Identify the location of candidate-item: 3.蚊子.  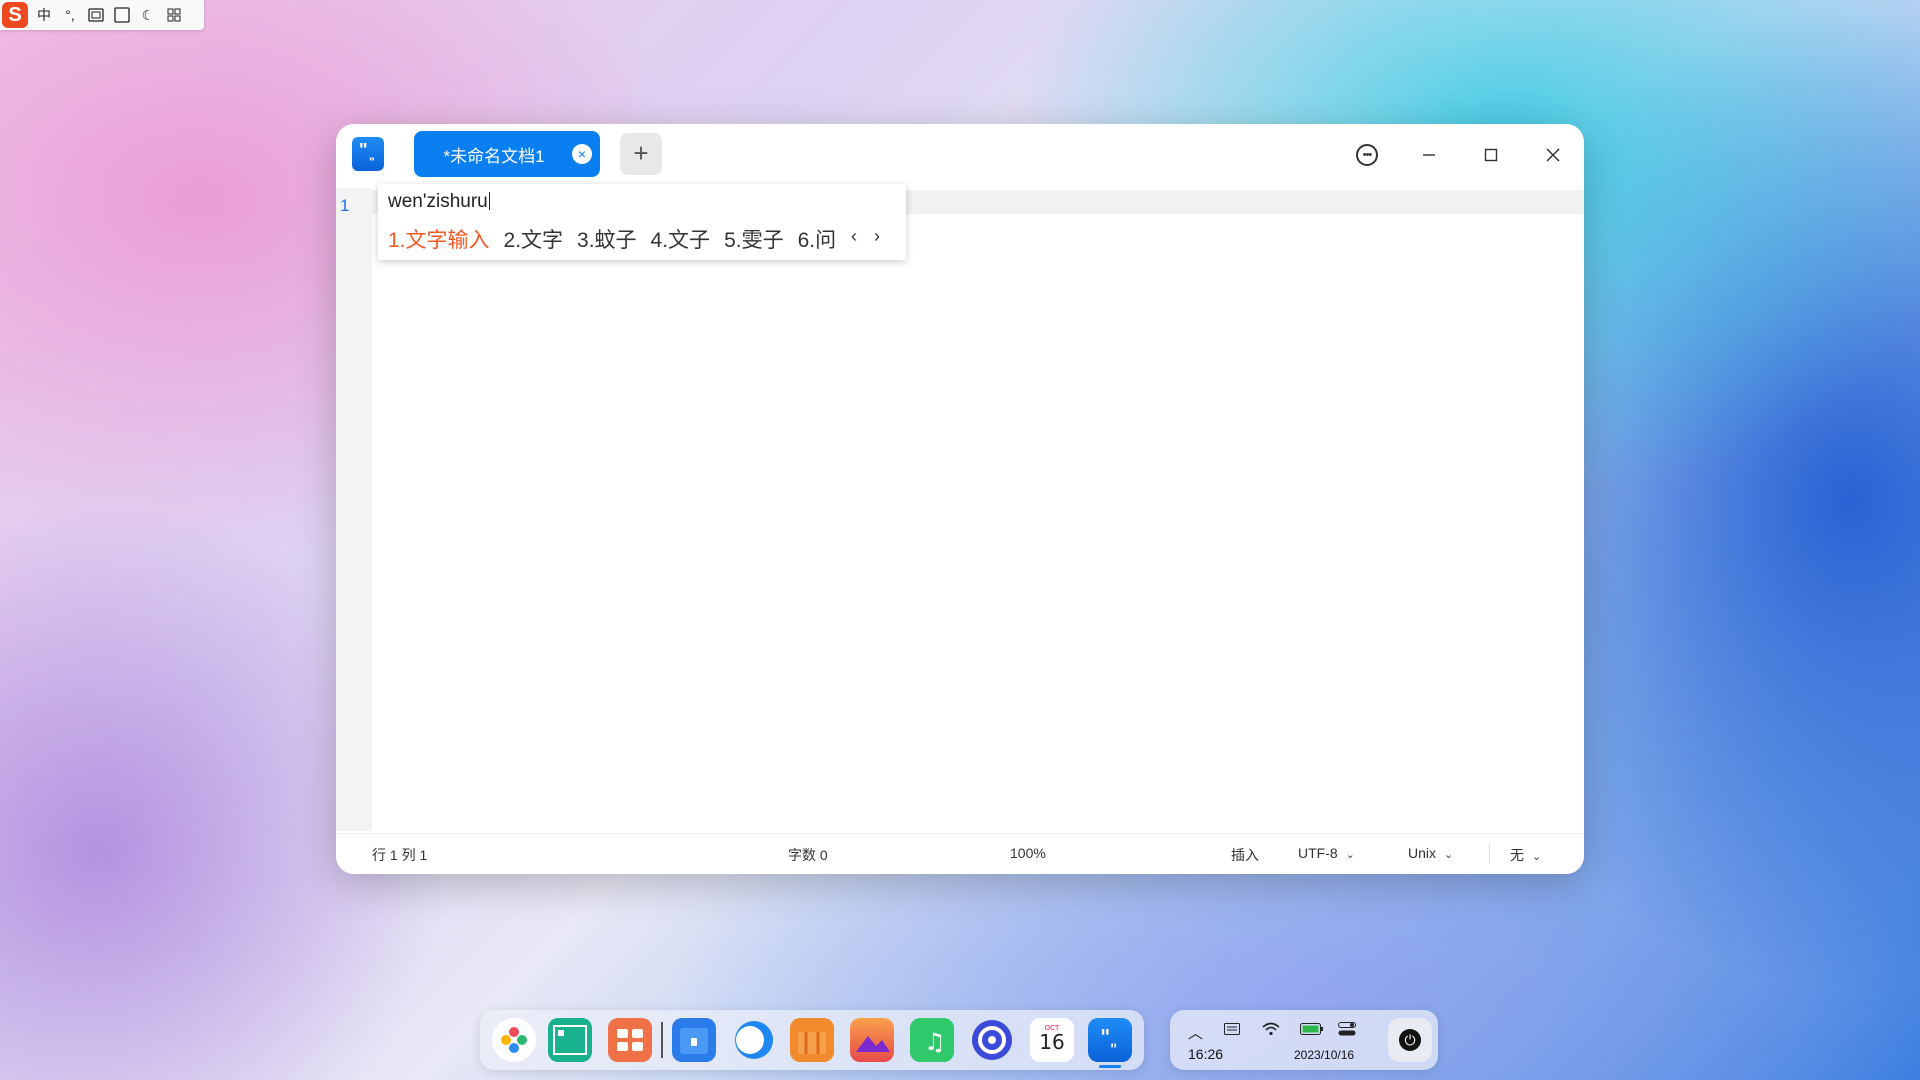
(607, 239).